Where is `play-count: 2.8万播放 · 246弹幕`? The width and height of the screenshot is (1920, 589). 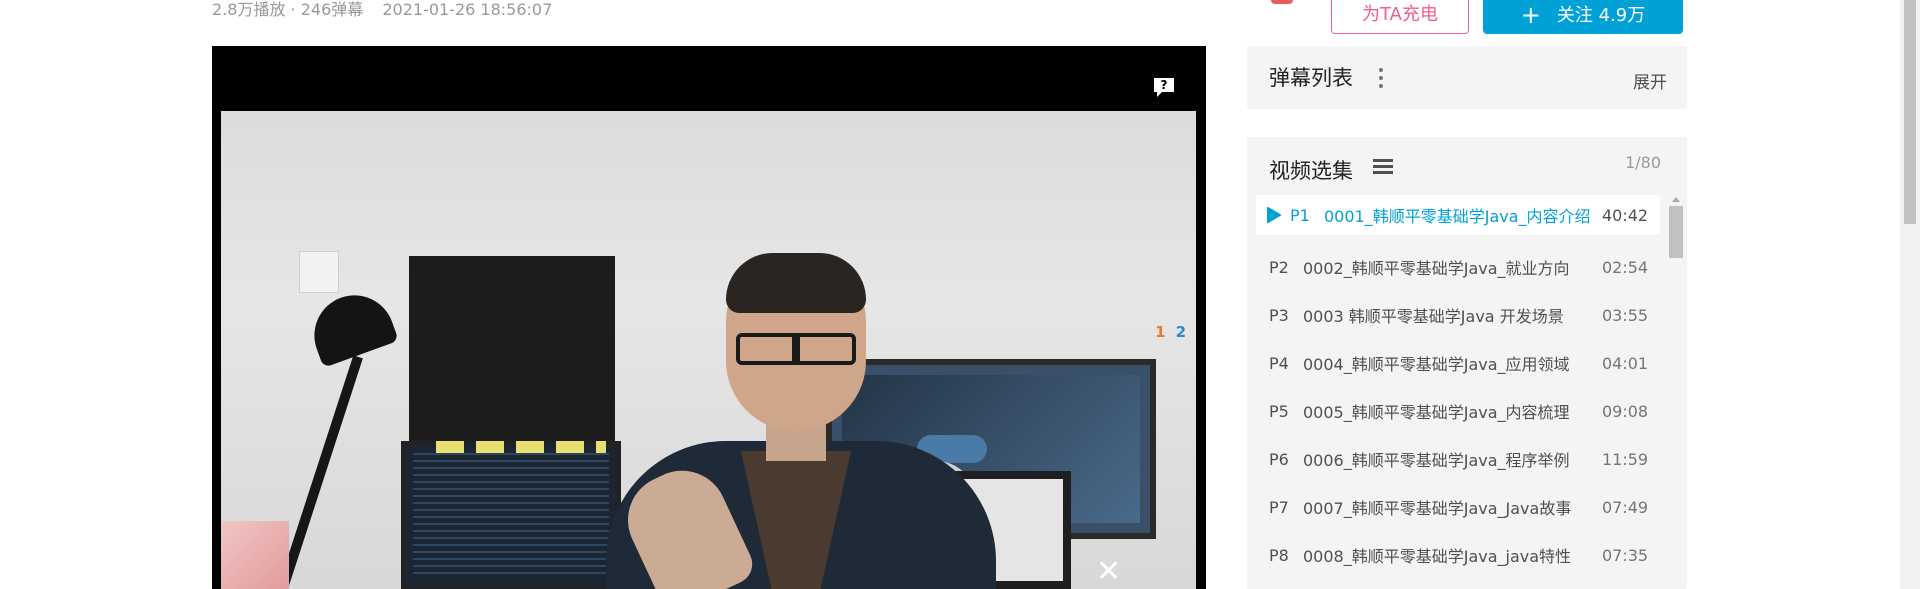 play-count: 2.8万播放 · 246弹幕 is located at coordinates (288, 9).